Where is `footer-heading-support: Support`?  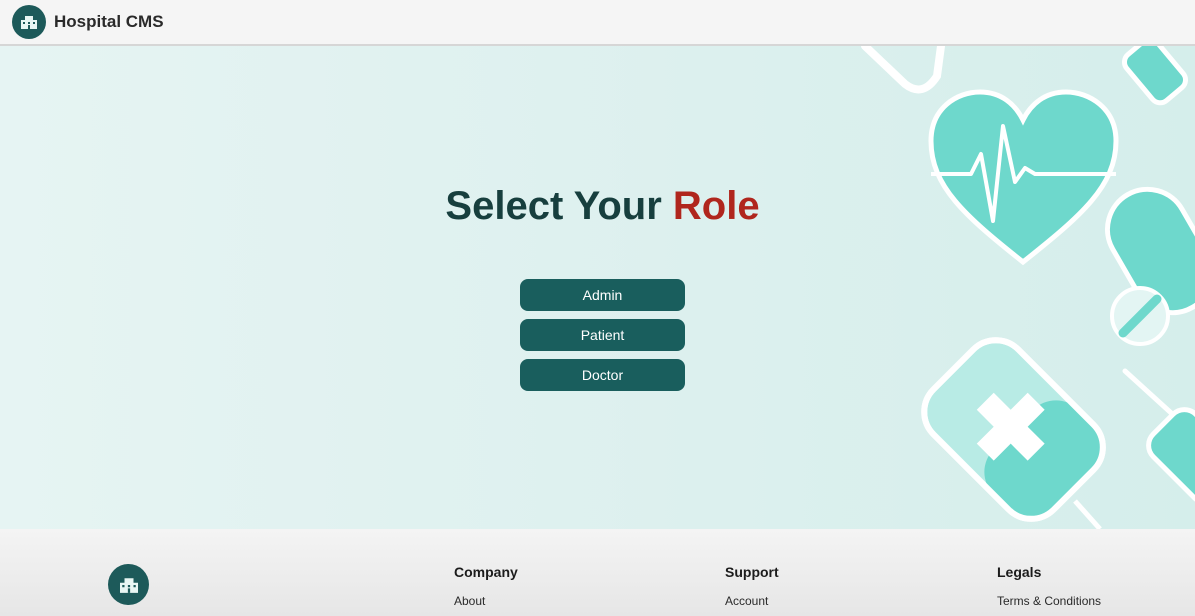 footer-heading-support: Support is located at coordinates (752, 572).